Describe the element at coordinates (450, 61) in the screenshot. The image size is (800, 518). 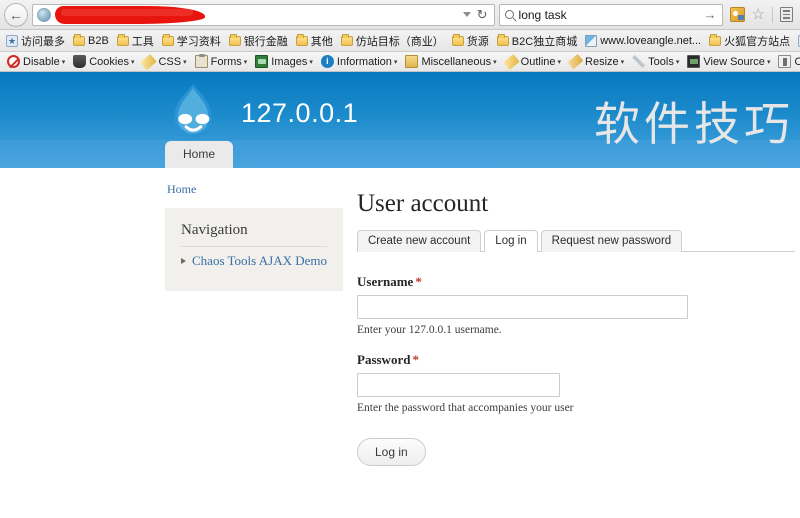
I see `devtool-miscellaneous: Miscellaneous` at that location.